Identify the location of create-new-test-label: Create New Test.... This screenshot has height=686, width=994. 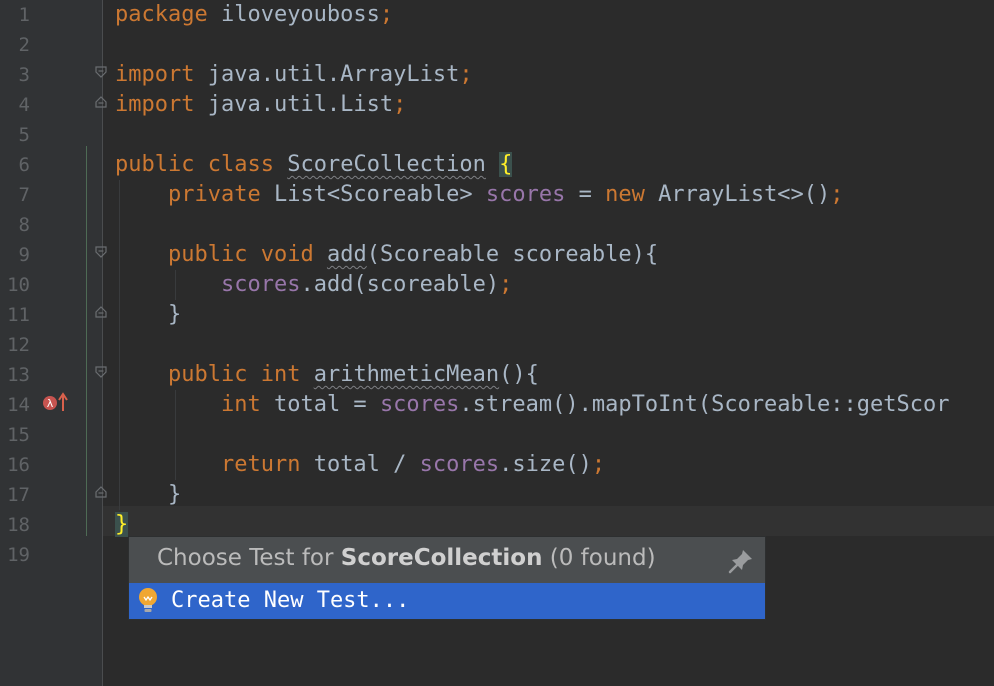
(290, 600).